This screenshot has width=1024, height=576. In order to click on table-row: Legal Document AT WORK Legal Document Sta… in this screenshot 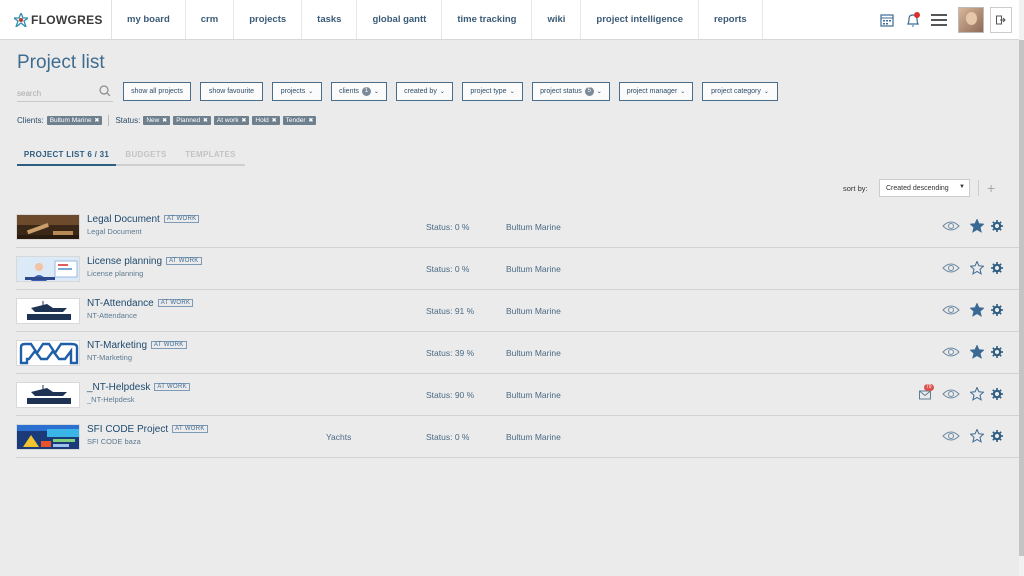, I will do `click(517, 227)`.